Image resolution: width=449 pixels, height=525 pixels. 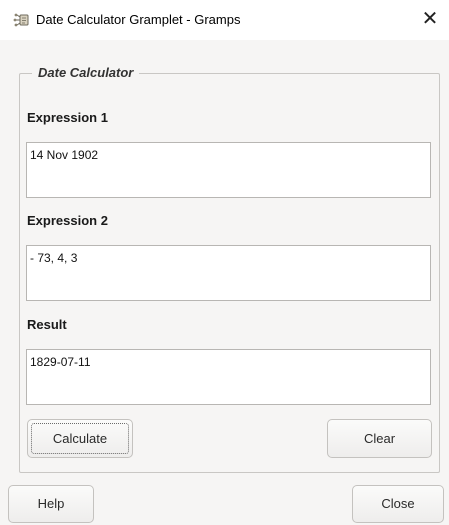 I want to click on title-bar: Date Calculator Gramplet - Gramps ✕, so click(x=224, y=20).